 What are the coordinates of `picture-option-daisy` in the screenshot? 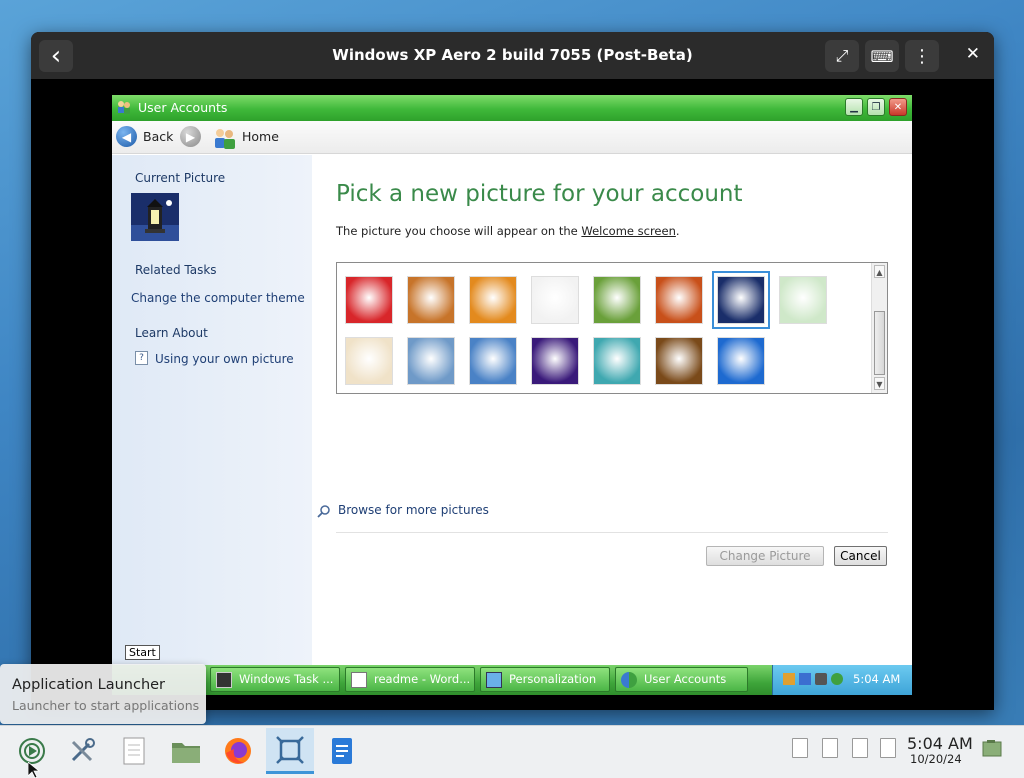 It's located at (555, 300).